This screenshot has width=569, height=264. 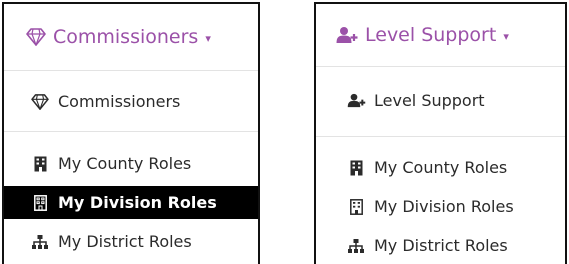 I want to click on commissioners-dropdown-toggle: Commissioners ▾, so click(x=131, y=37).